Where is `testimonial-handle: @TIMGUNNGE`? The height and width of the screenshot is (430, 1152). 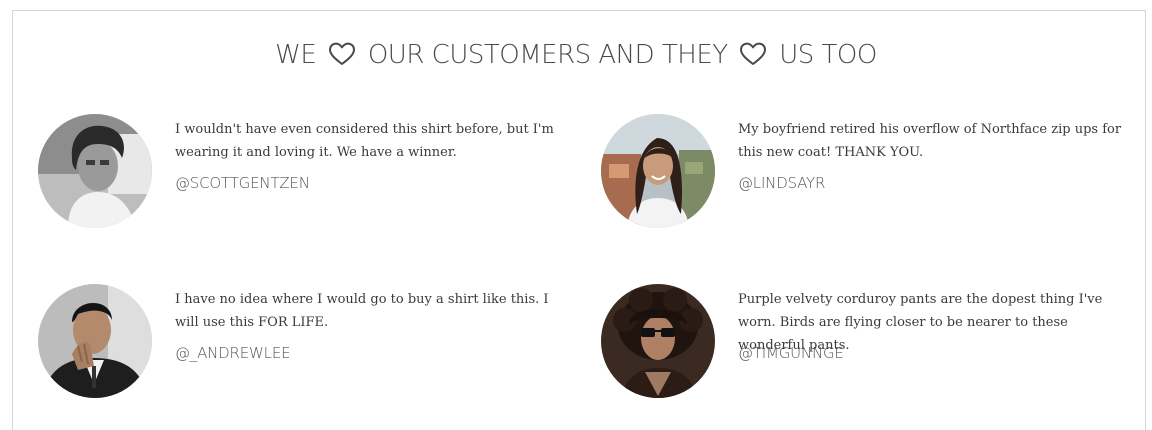 testimonial-handle: @TIMGUNNGE is located at coordinates (791, 353).